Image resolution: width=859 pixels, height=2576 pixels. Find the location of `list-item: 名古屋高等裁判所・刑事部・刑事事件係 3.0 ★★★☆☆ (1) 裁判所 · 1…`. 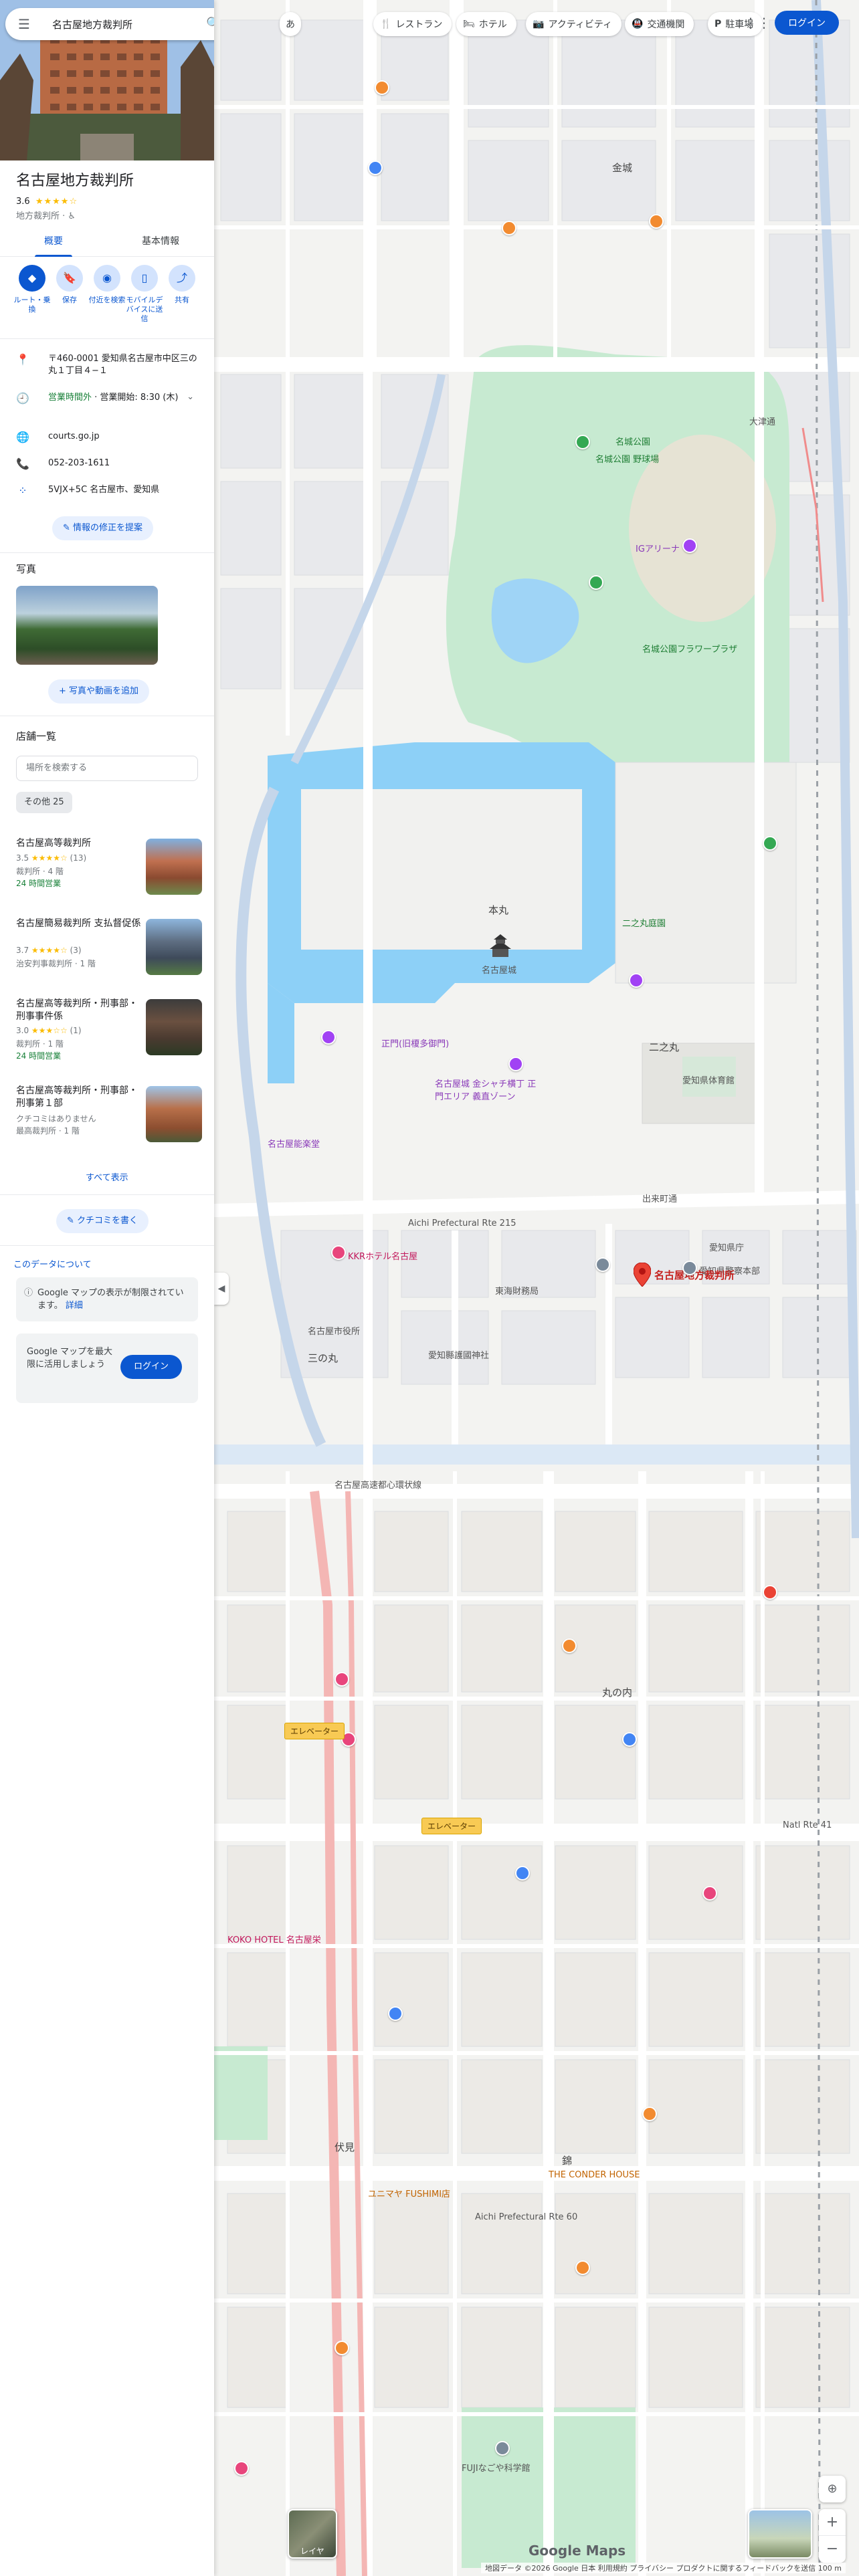

list-item: 名古屋高等裁判所・刑事部・刑事事件係 3.0 ★★★☆☆ (1) 裁判所 · 1… is located at coordinates (107, 1034).